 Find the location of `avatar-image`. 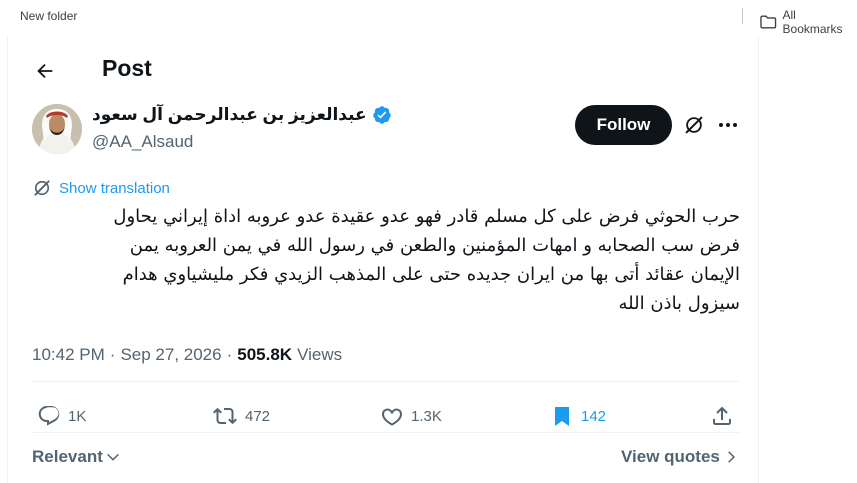

avatar-image is located at coordinates (57, 129).